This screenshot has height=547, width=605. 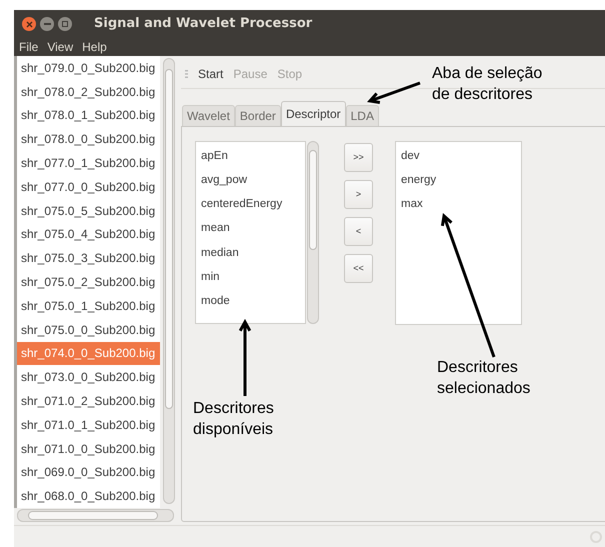 I want to click on list-item: dev, so click(x=458, y=156).